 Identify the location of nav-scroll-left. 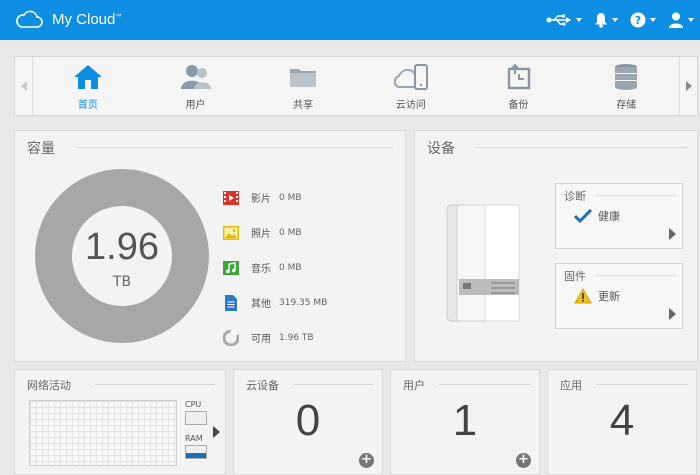
(24, 86).